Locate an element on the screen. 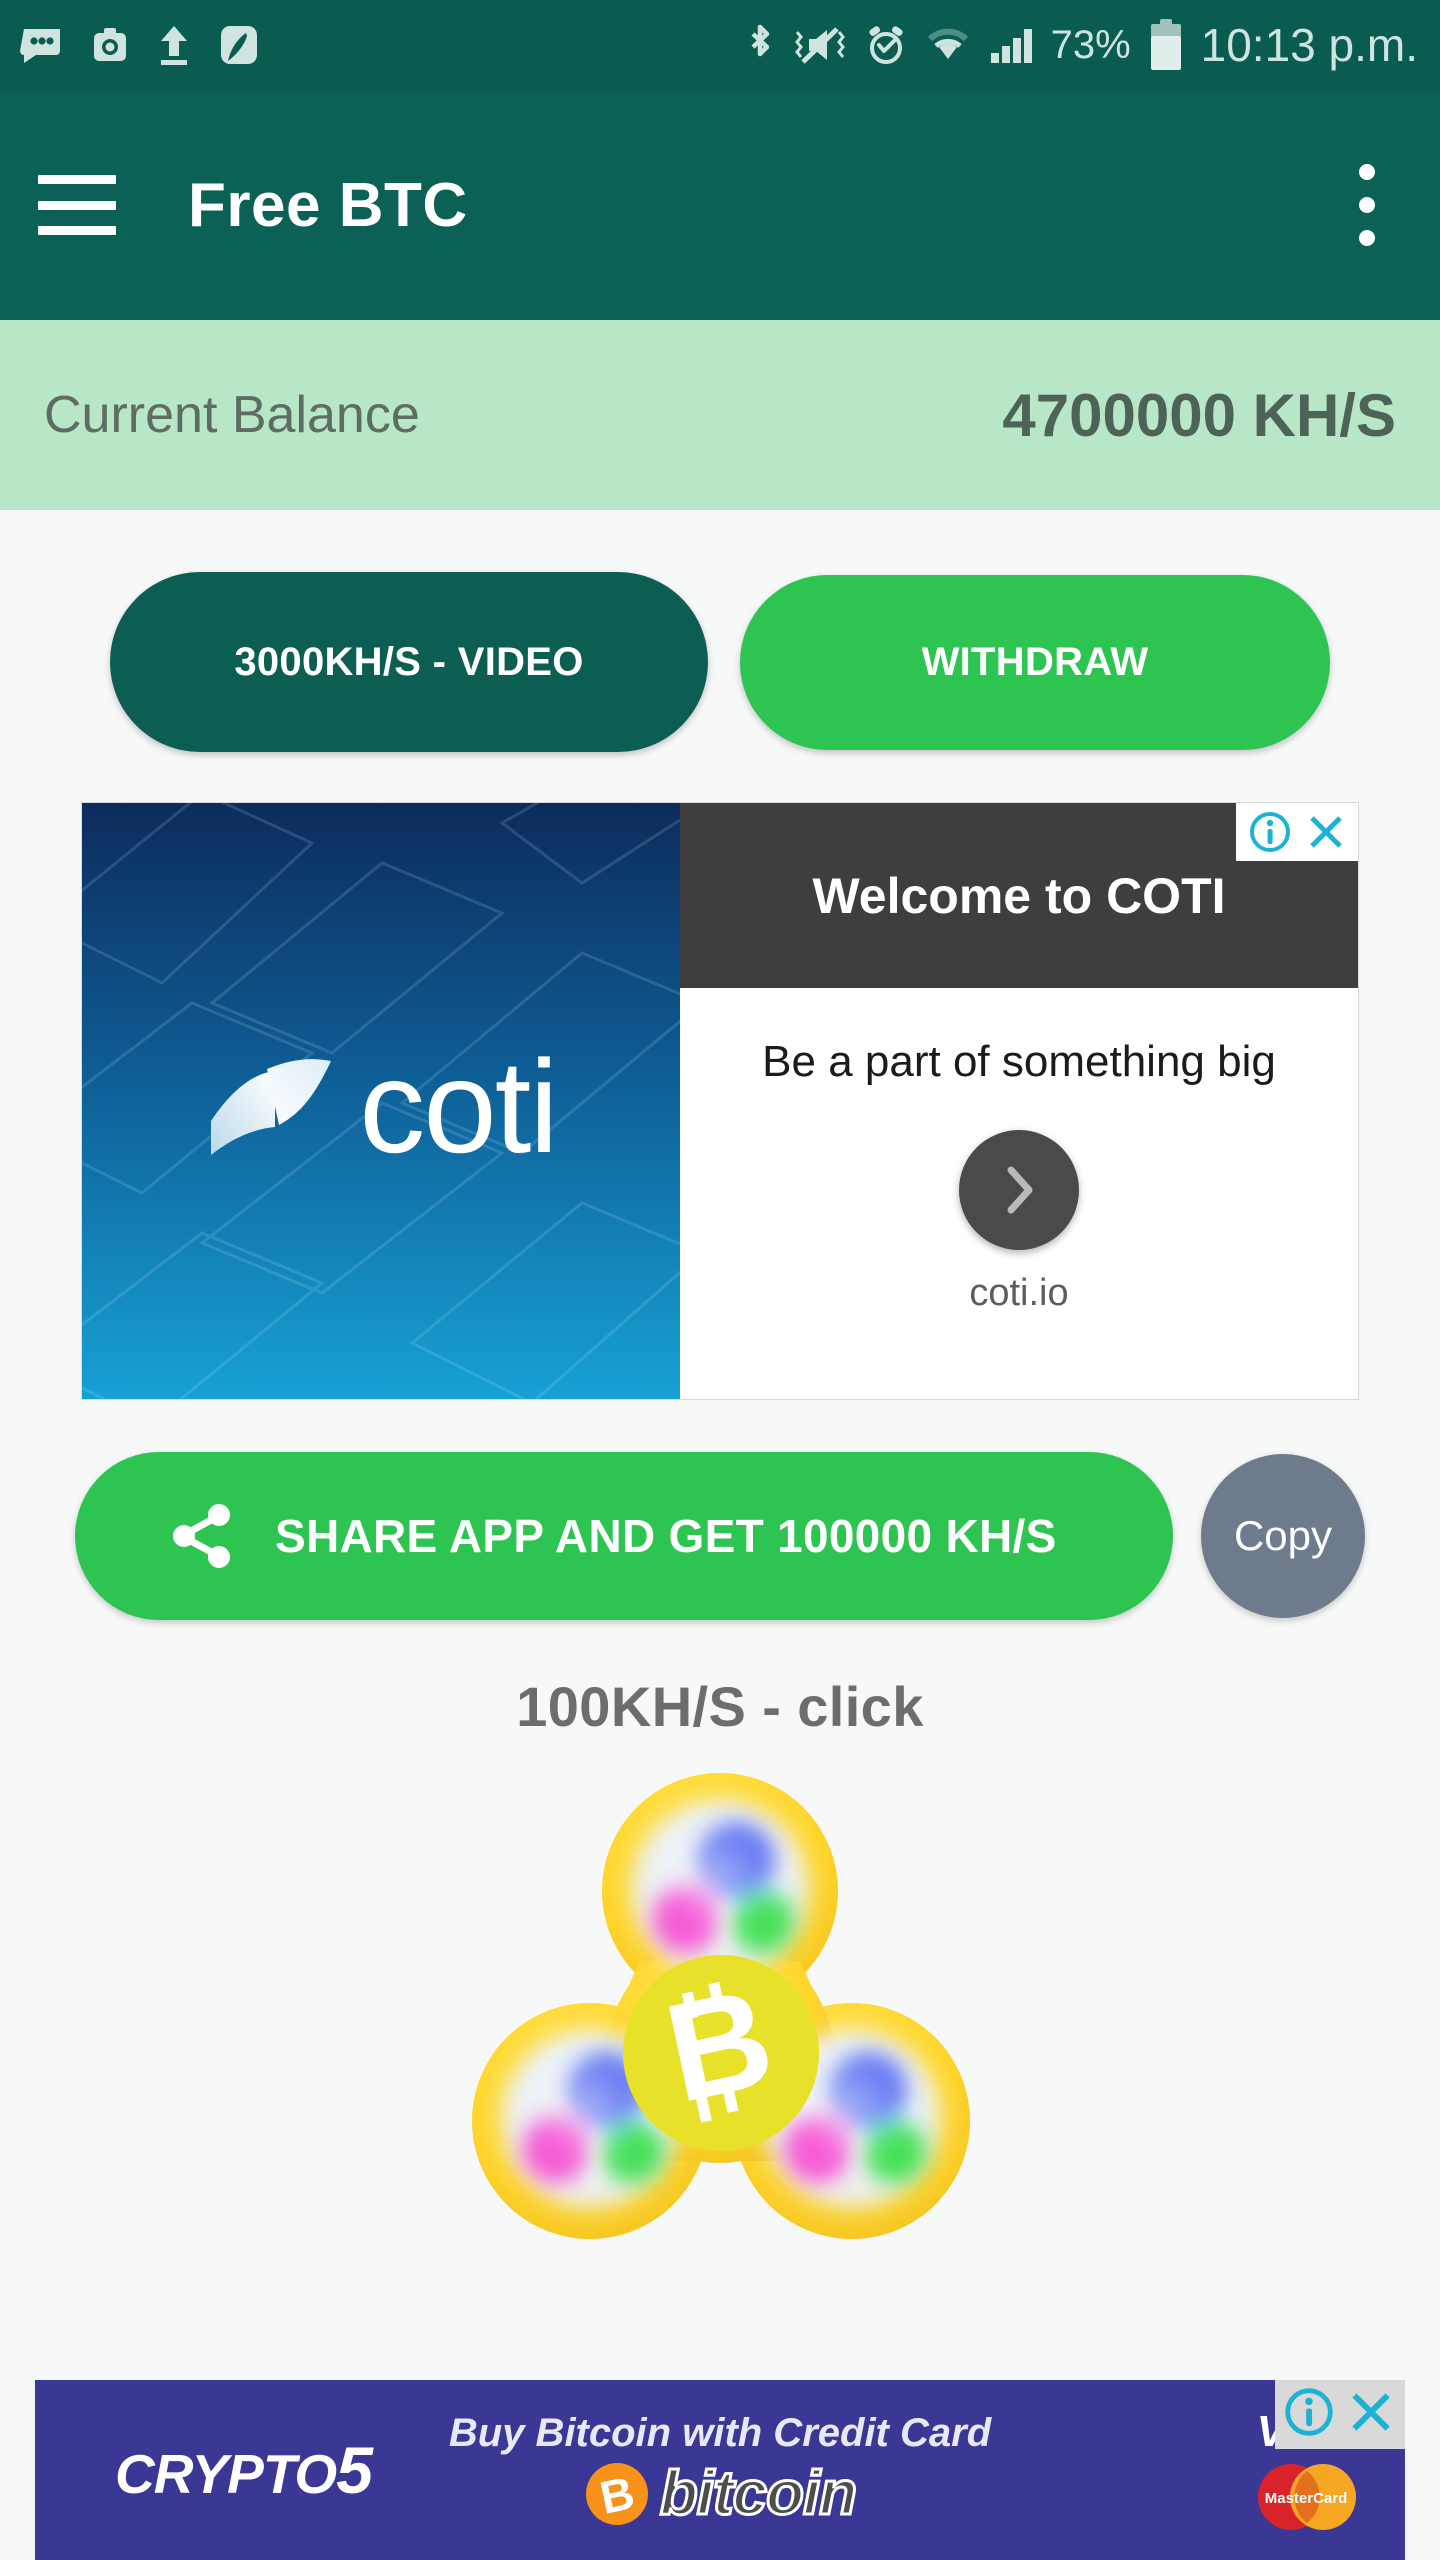  crypto5-logo: CRYPTO 5 is located at coordinates (244, 2470).